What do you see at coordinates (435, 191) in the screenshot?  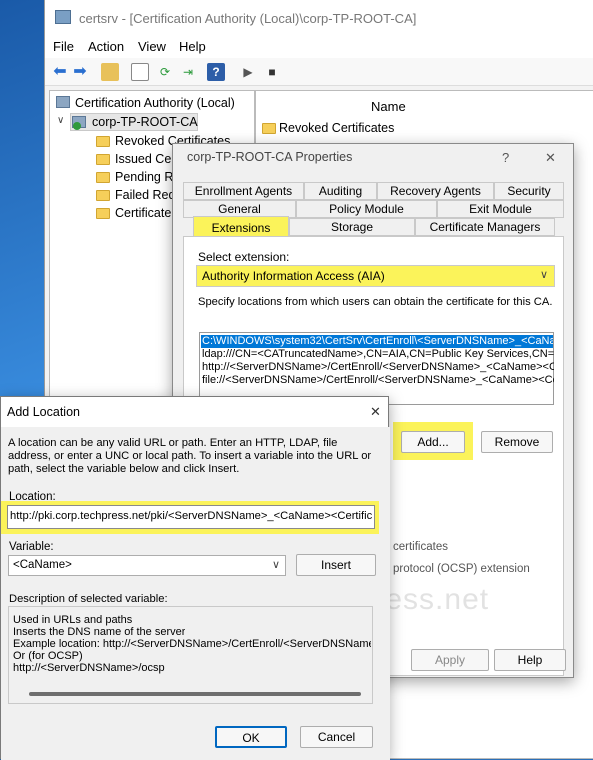 I see `tab-recovery-agents: Recovery Agents` at bounding box center [435, 191].